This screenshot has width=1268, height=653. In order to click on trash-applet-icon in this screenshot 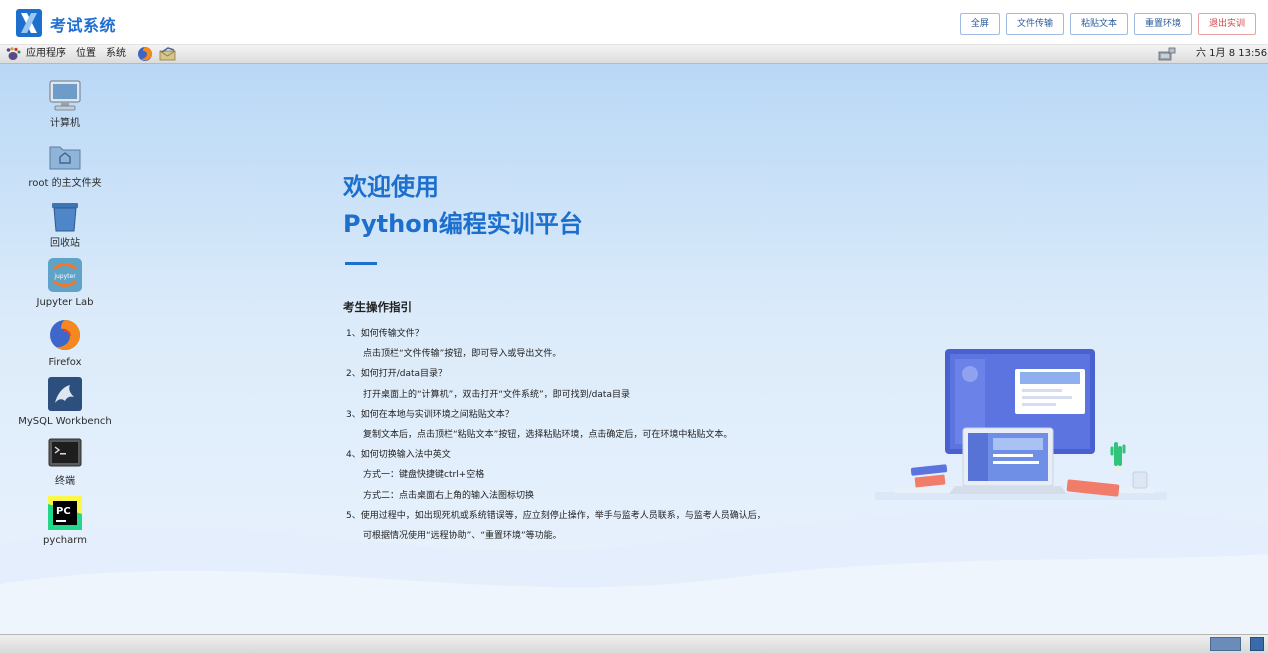, I will do `click(1257, 644)`.